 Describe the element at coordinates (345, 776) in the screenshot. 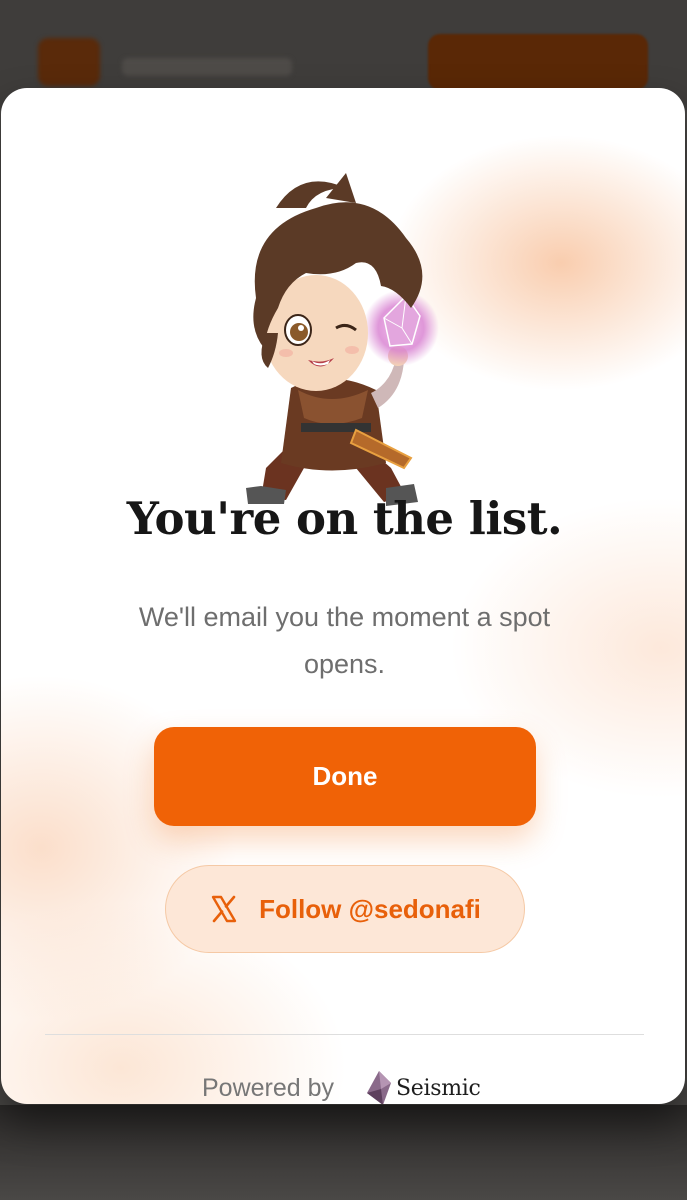

I see `done-button: Done` at that location.